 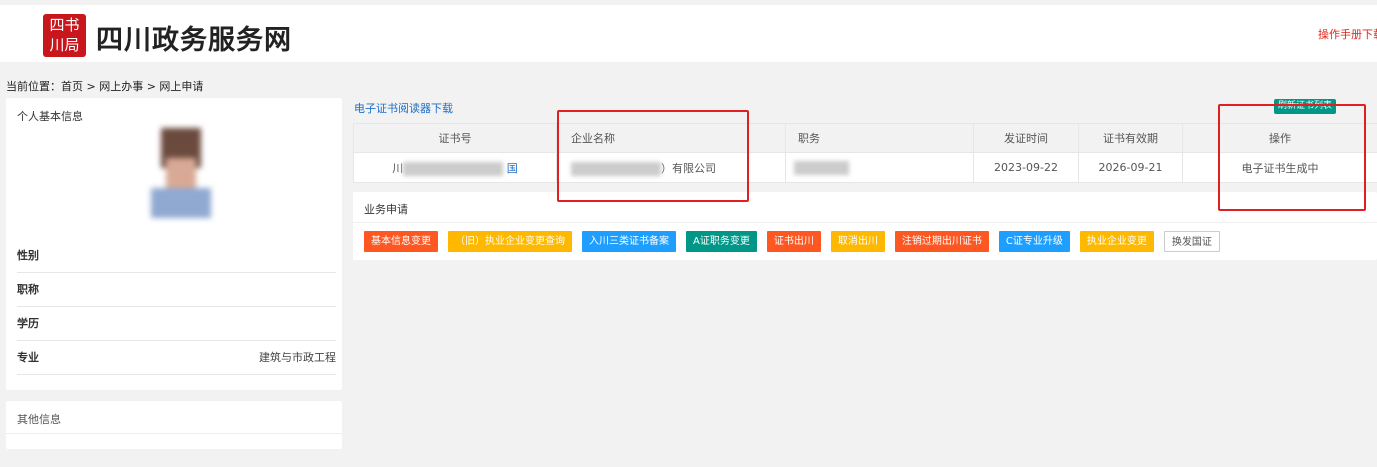 I want to click on business-button: 入川三类证书备案, so click(x=629, y=241).